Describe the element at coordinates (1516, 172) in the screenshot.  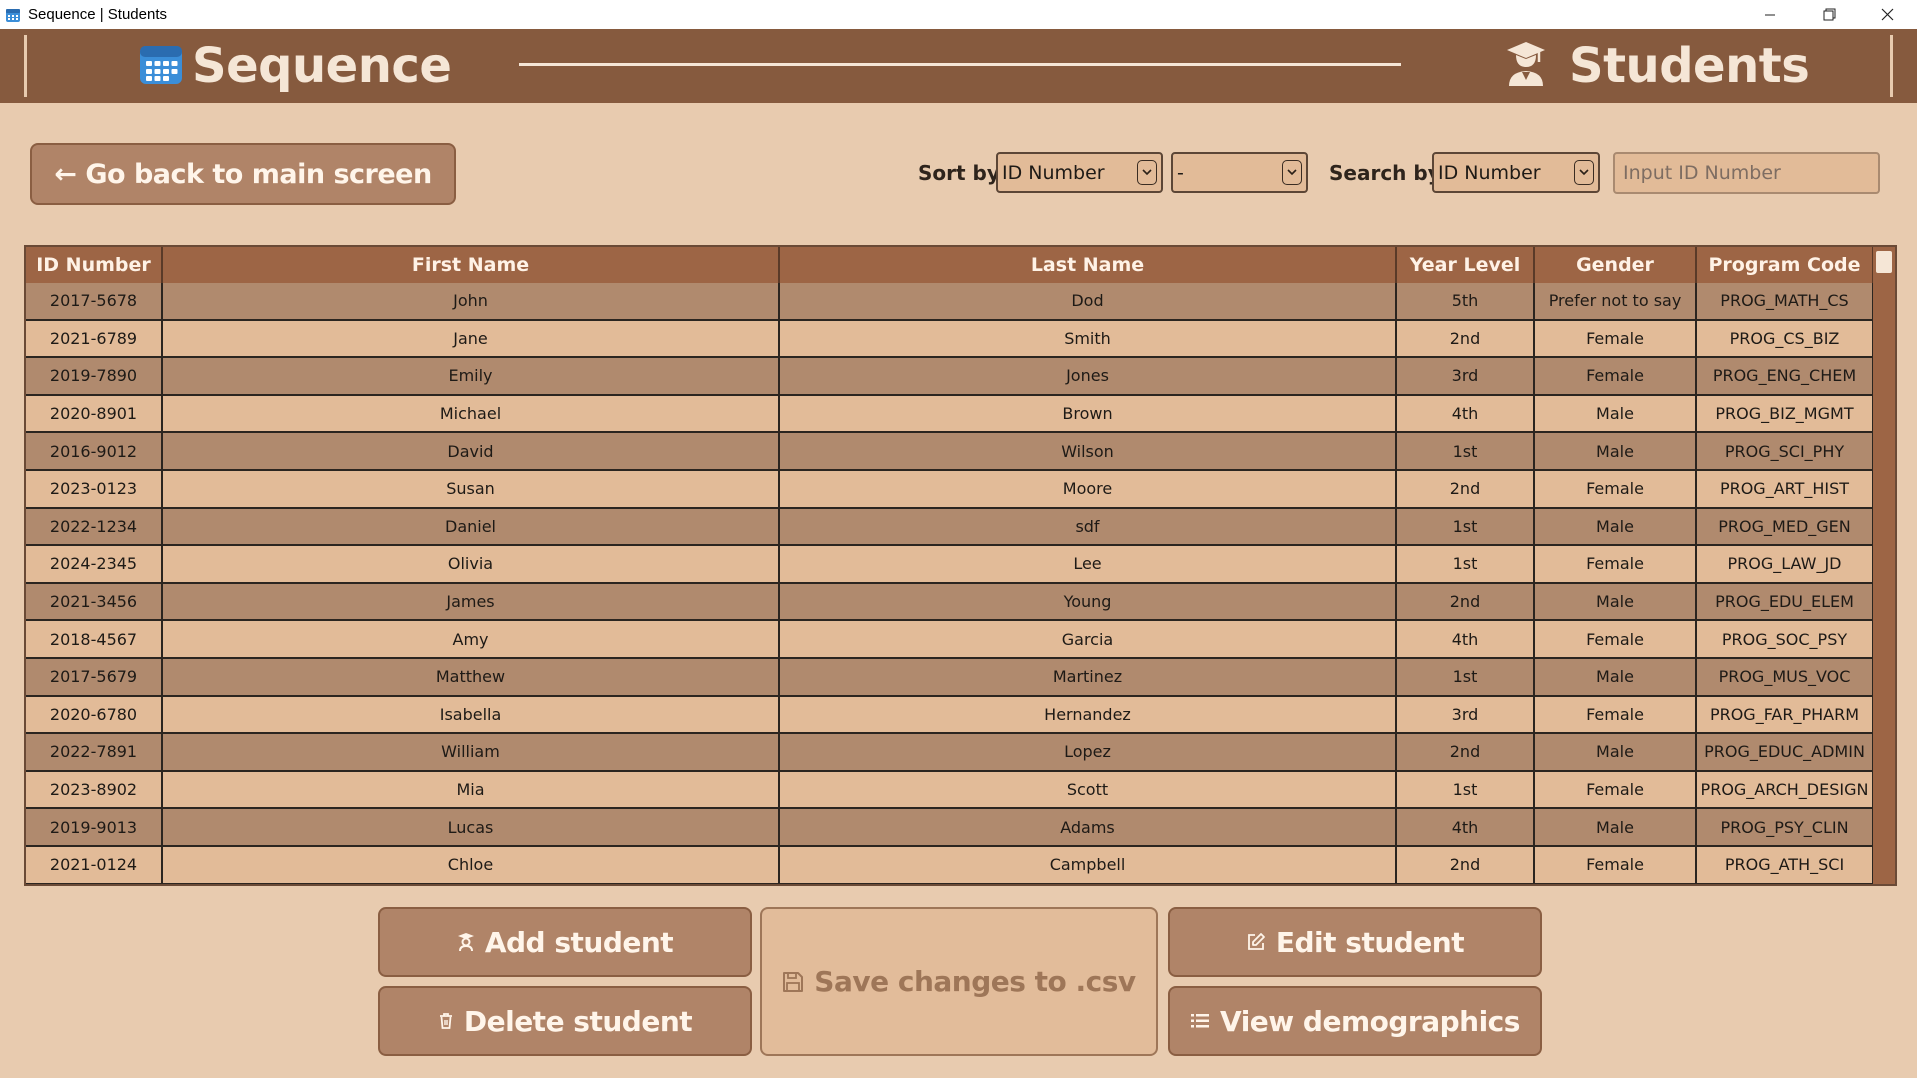
I see `search-field-select: ID Number` at that location.